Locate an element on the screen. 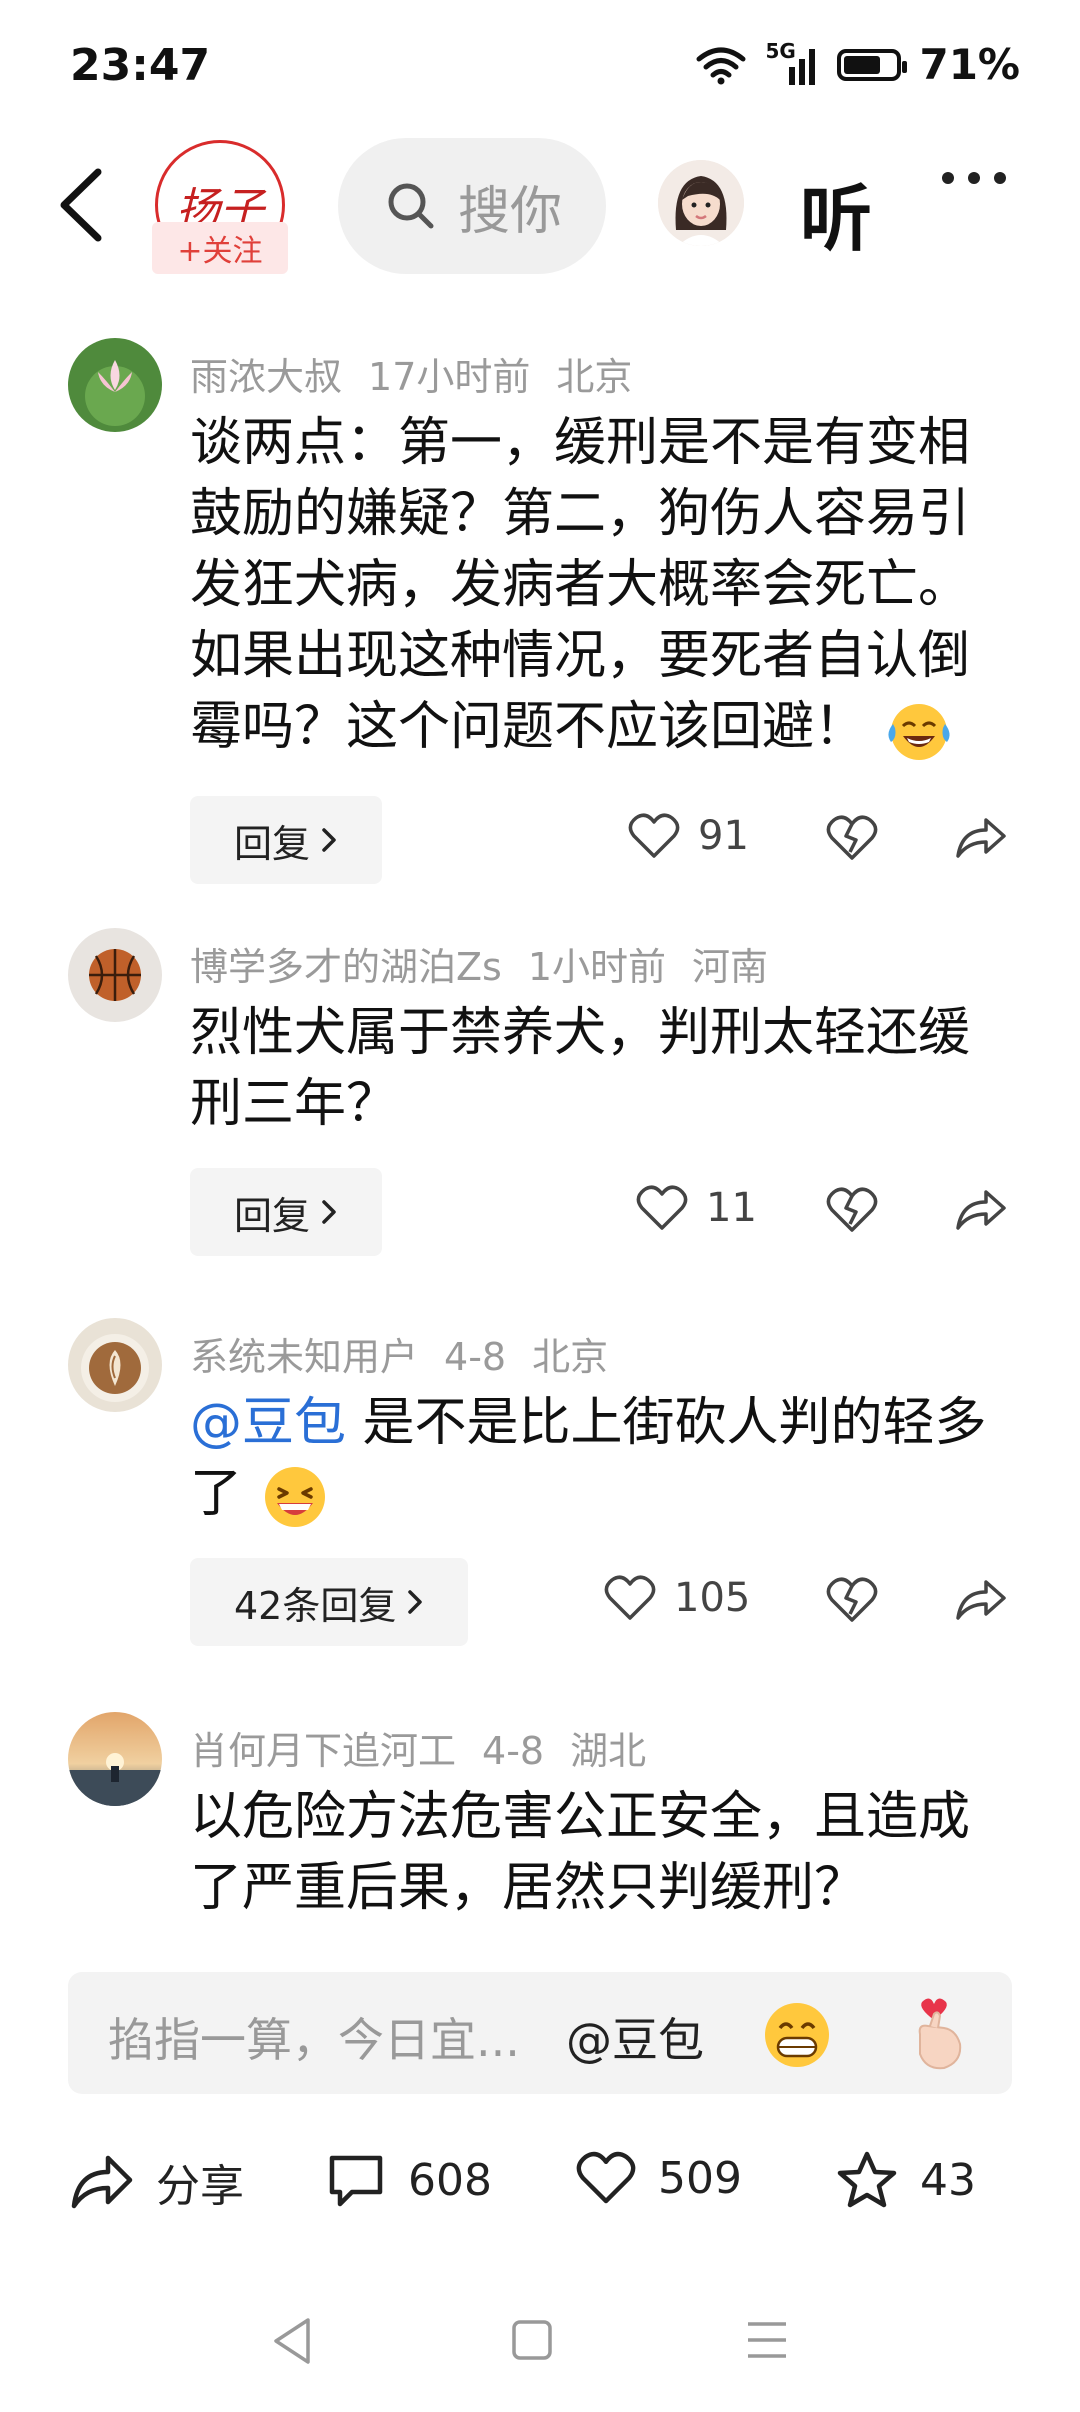 The height and width of the screenshot is (2412, 1080). comment-item: 系统未知用户 4-8 北京 @豆包 是不是比上街砍人判的轻多了 42条回复 105 is located at coordinates (540, 1488).